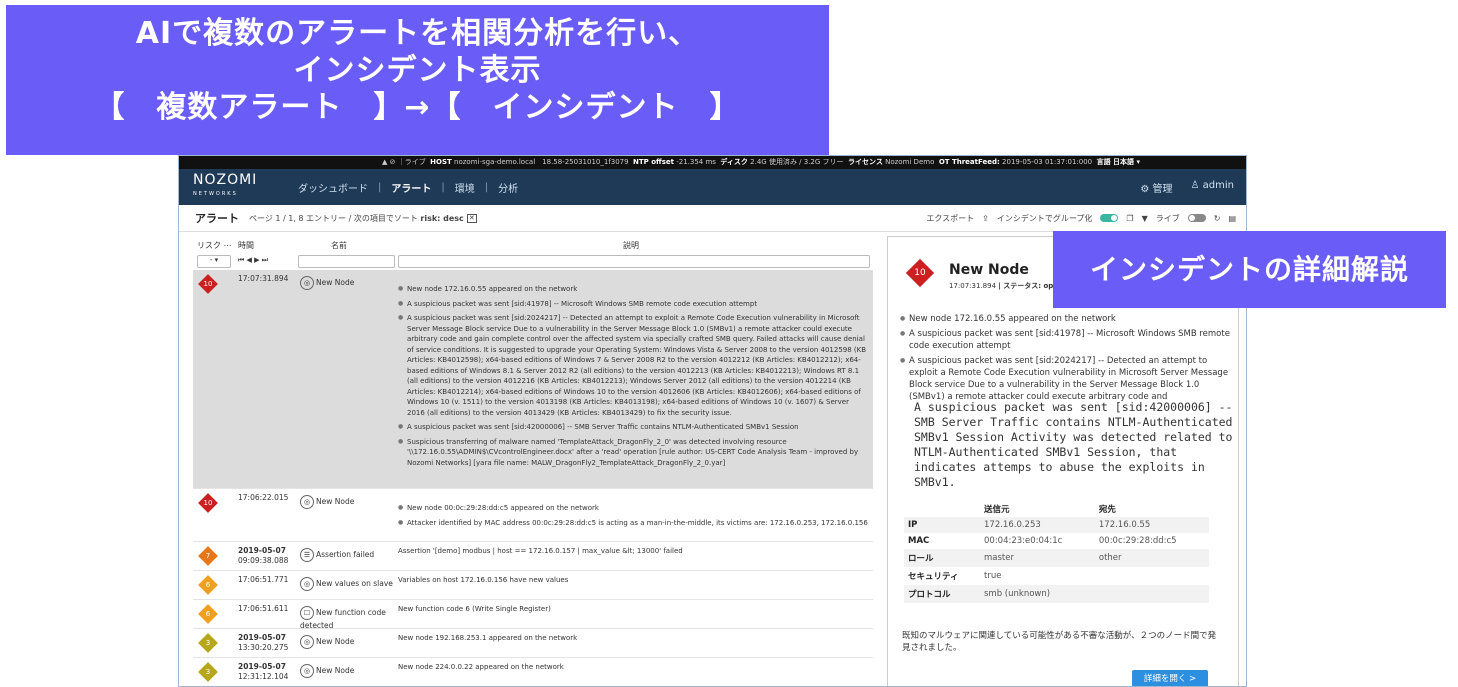 Image resolution: width=1458 pixels, height=687 pixels. What do you see at coordinates (1129, 218) in the screenshot?
I see `copy-icon: ❐` at bounding box center [1129, 218].